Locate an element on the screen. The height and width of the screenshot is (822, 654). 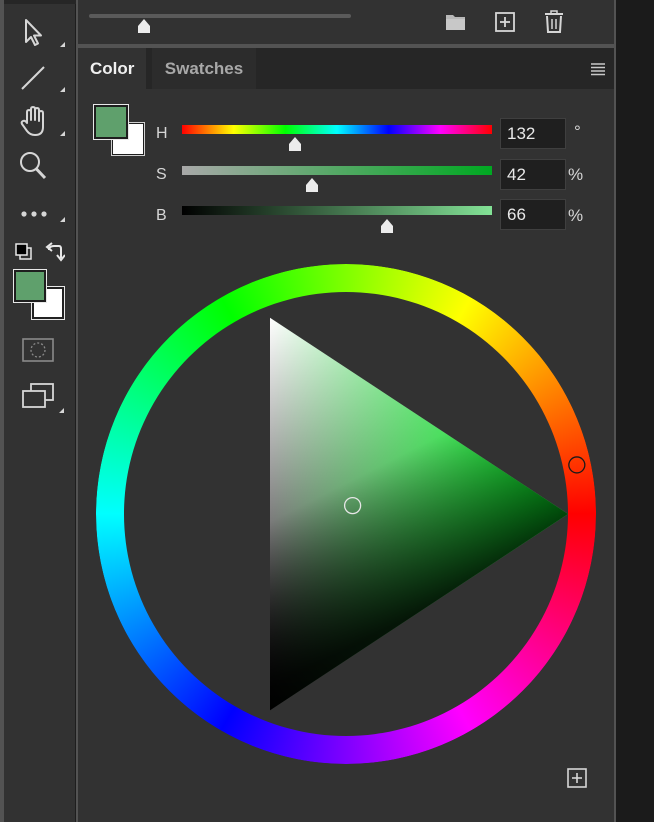
hue-label: H is located at coordinates (162, 133).